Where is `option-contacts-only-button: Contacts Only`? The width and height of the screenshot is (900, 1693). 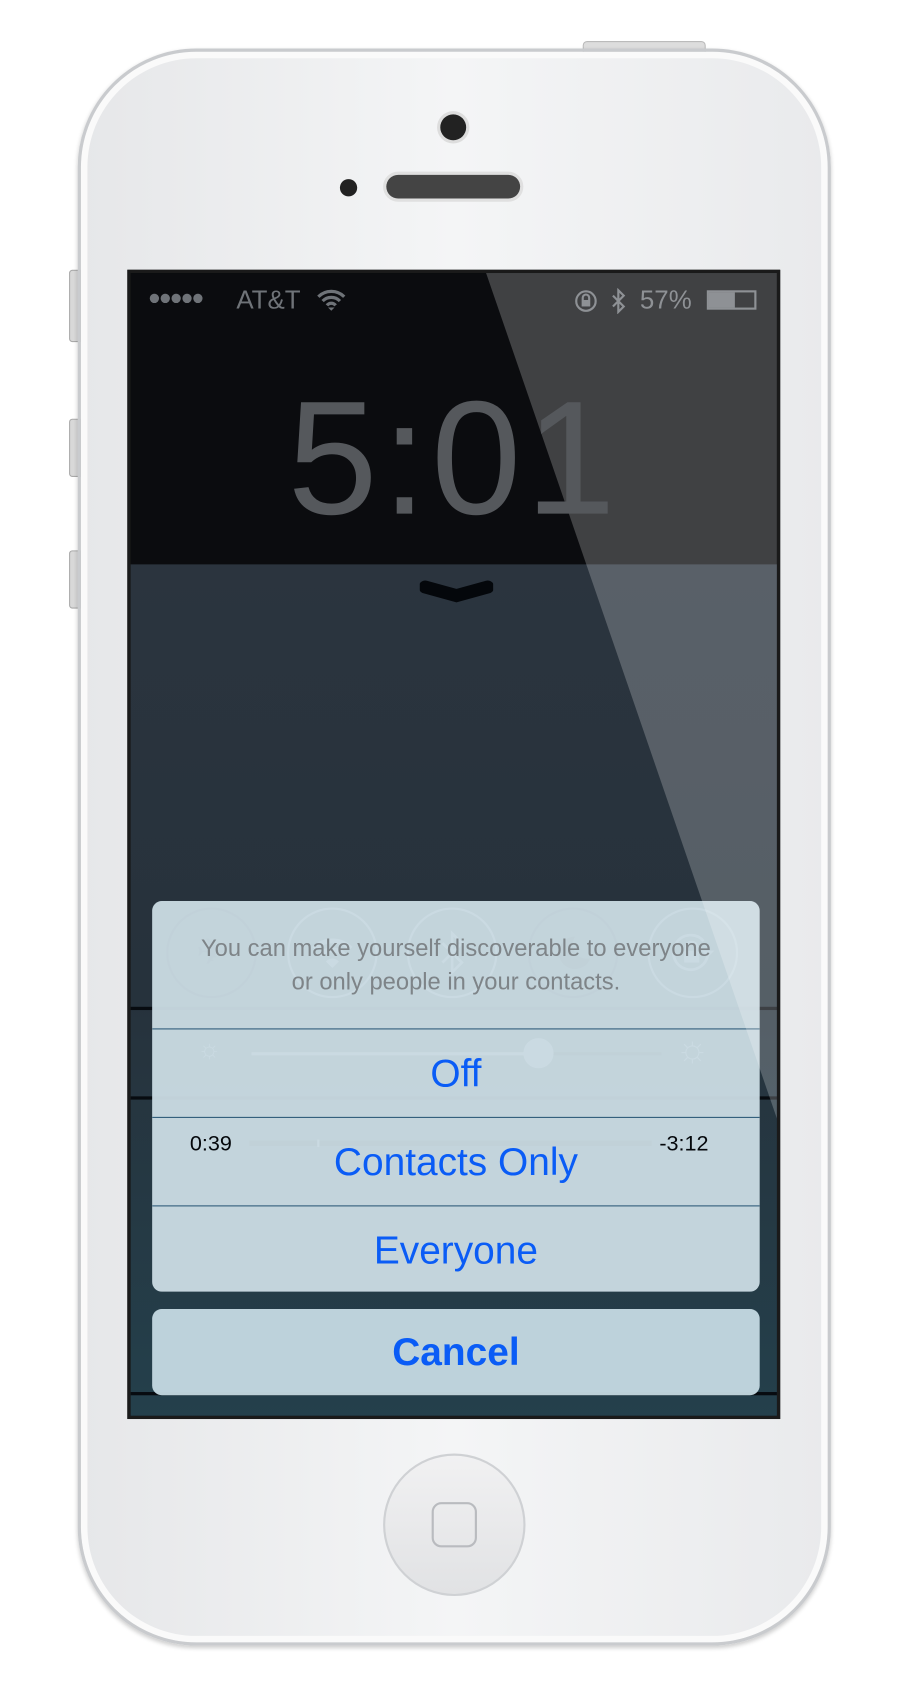 option-contacts-only-button: Contacts Only is located at coordinates (456, 1160).